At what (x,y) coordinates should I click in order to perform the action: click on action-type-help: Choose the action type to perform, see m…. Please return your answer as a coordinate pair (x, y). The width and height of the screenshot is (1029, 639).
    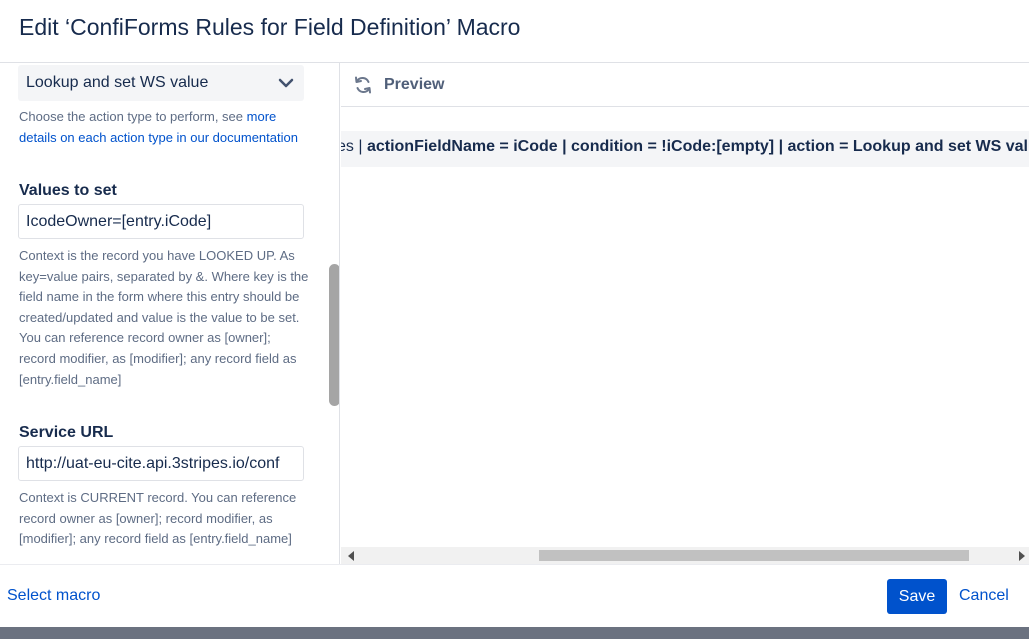
    Looking at the image, I should click on (164, 127).